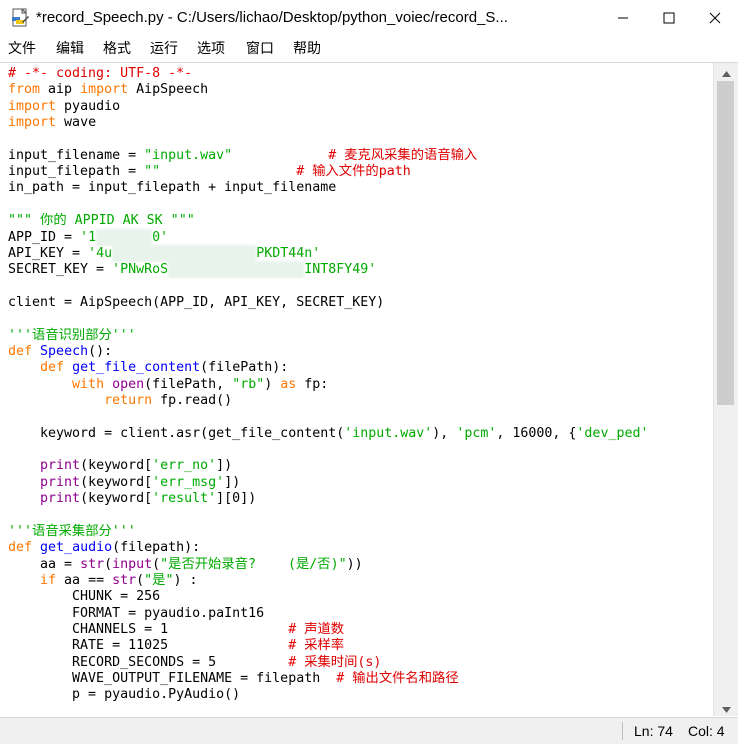  I want to click on maximize-button, so click(669, 18).